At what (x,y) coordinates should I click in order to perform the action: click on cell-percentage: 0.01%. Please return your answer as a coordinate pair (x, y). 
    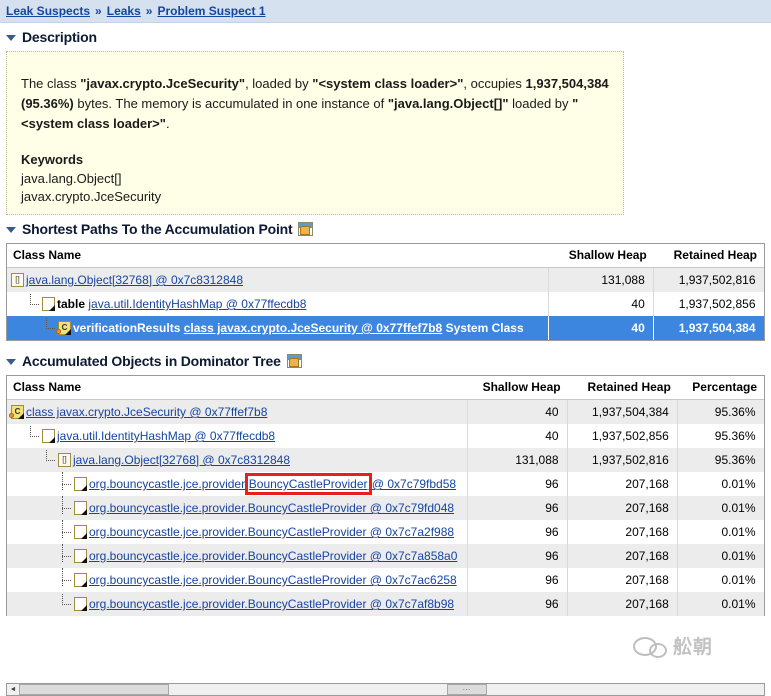
    Looking at the image, I should click on (720, 604).